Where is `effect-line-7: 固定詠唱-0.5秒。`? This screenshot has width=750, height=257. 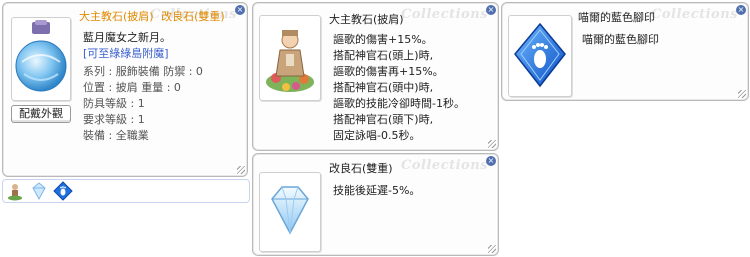
effect-line-7: 固定詠唱-0.5秒。 is located at coordinates (377, 135).